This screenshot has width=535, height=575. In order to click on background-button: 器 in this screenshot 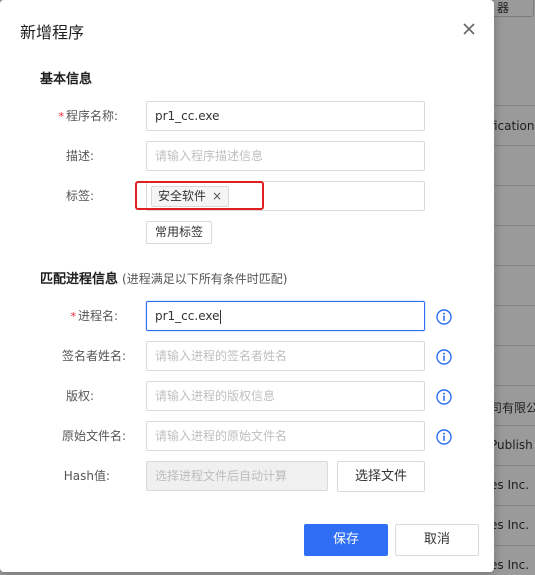, I will do `click(513, 8)`.